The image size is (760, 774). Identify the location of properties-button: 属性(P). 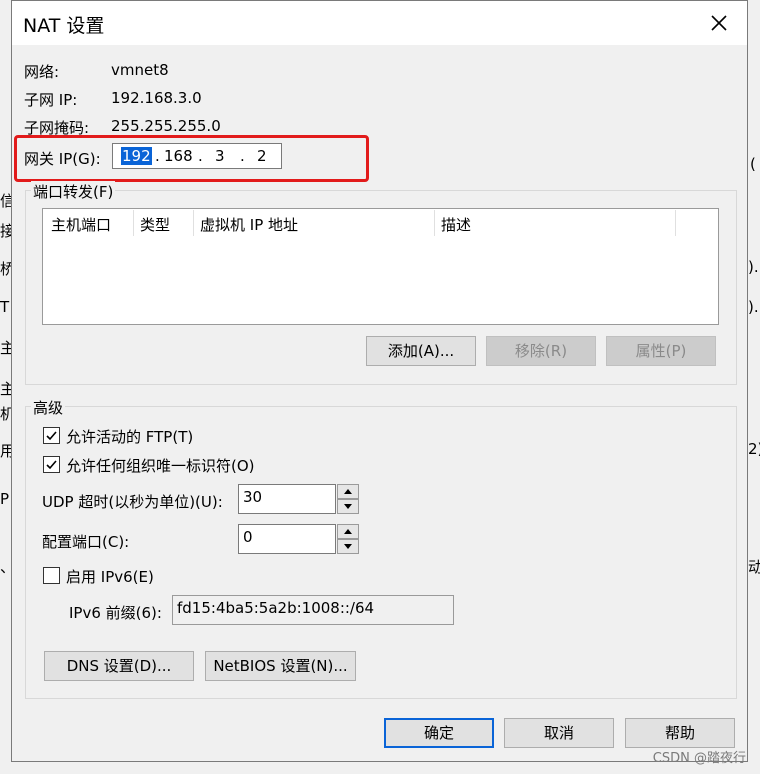
(661, 351).